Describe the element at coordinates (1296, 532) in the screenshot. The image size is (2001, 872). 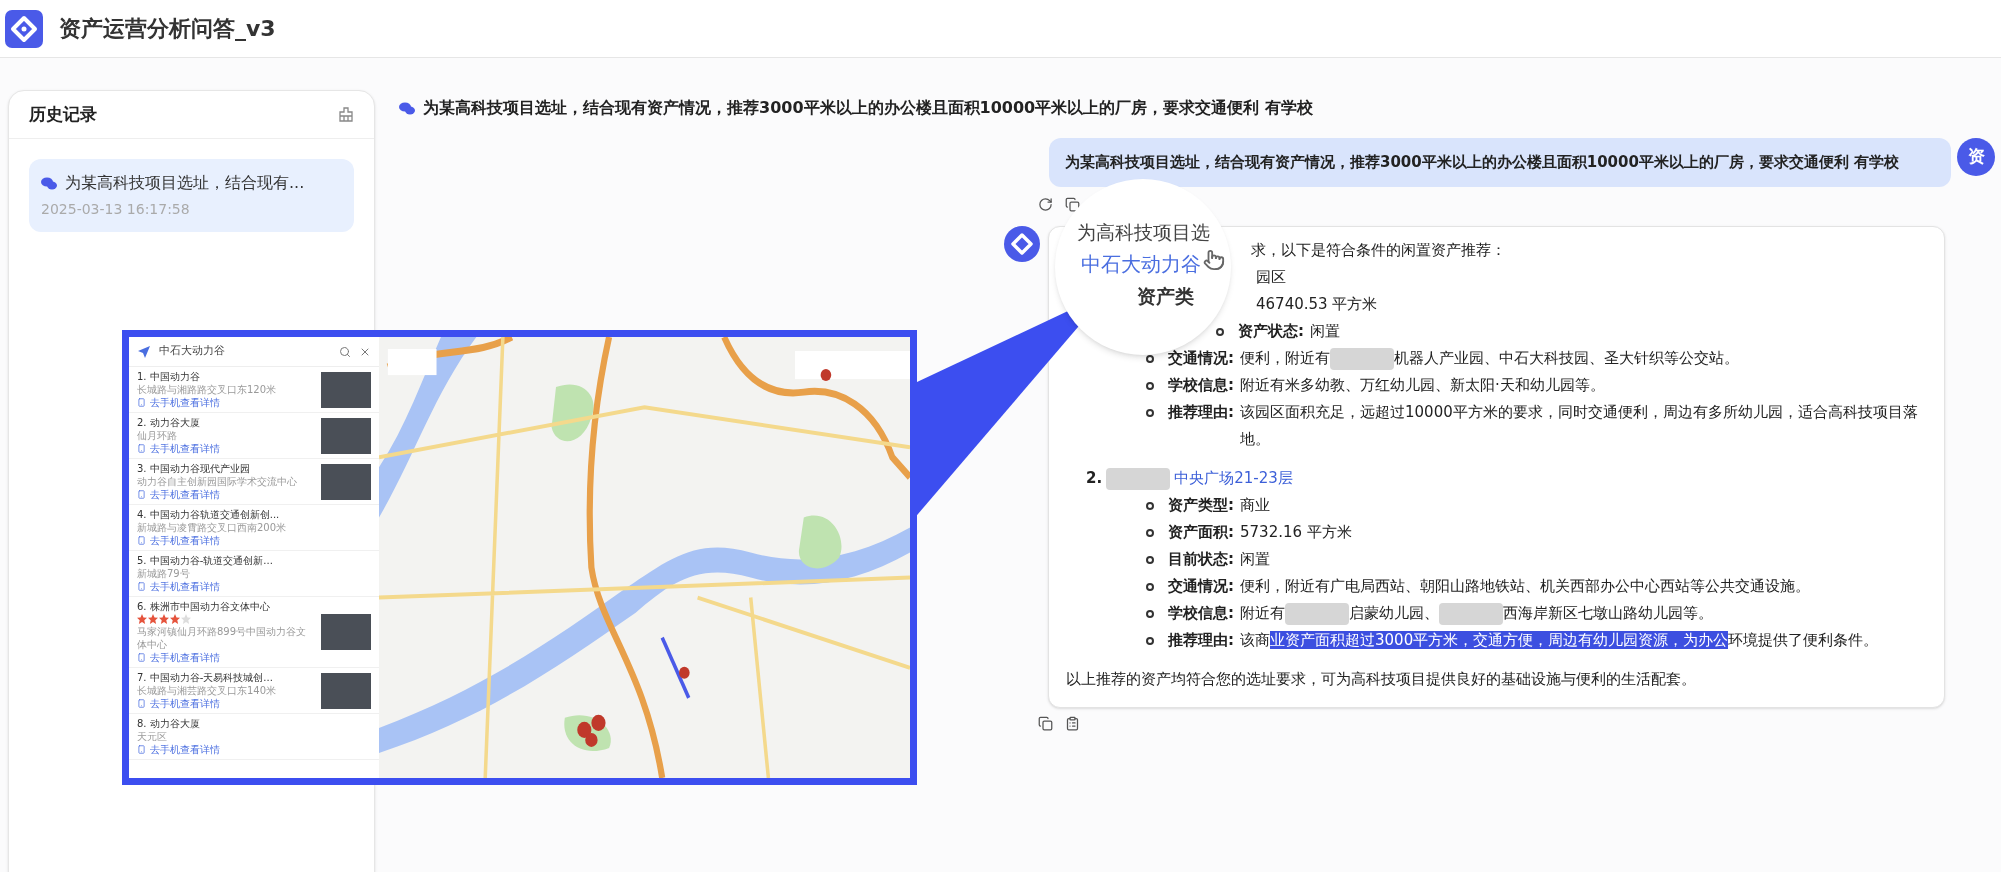
I see `field-value: 5732.16 平方米` at that location.